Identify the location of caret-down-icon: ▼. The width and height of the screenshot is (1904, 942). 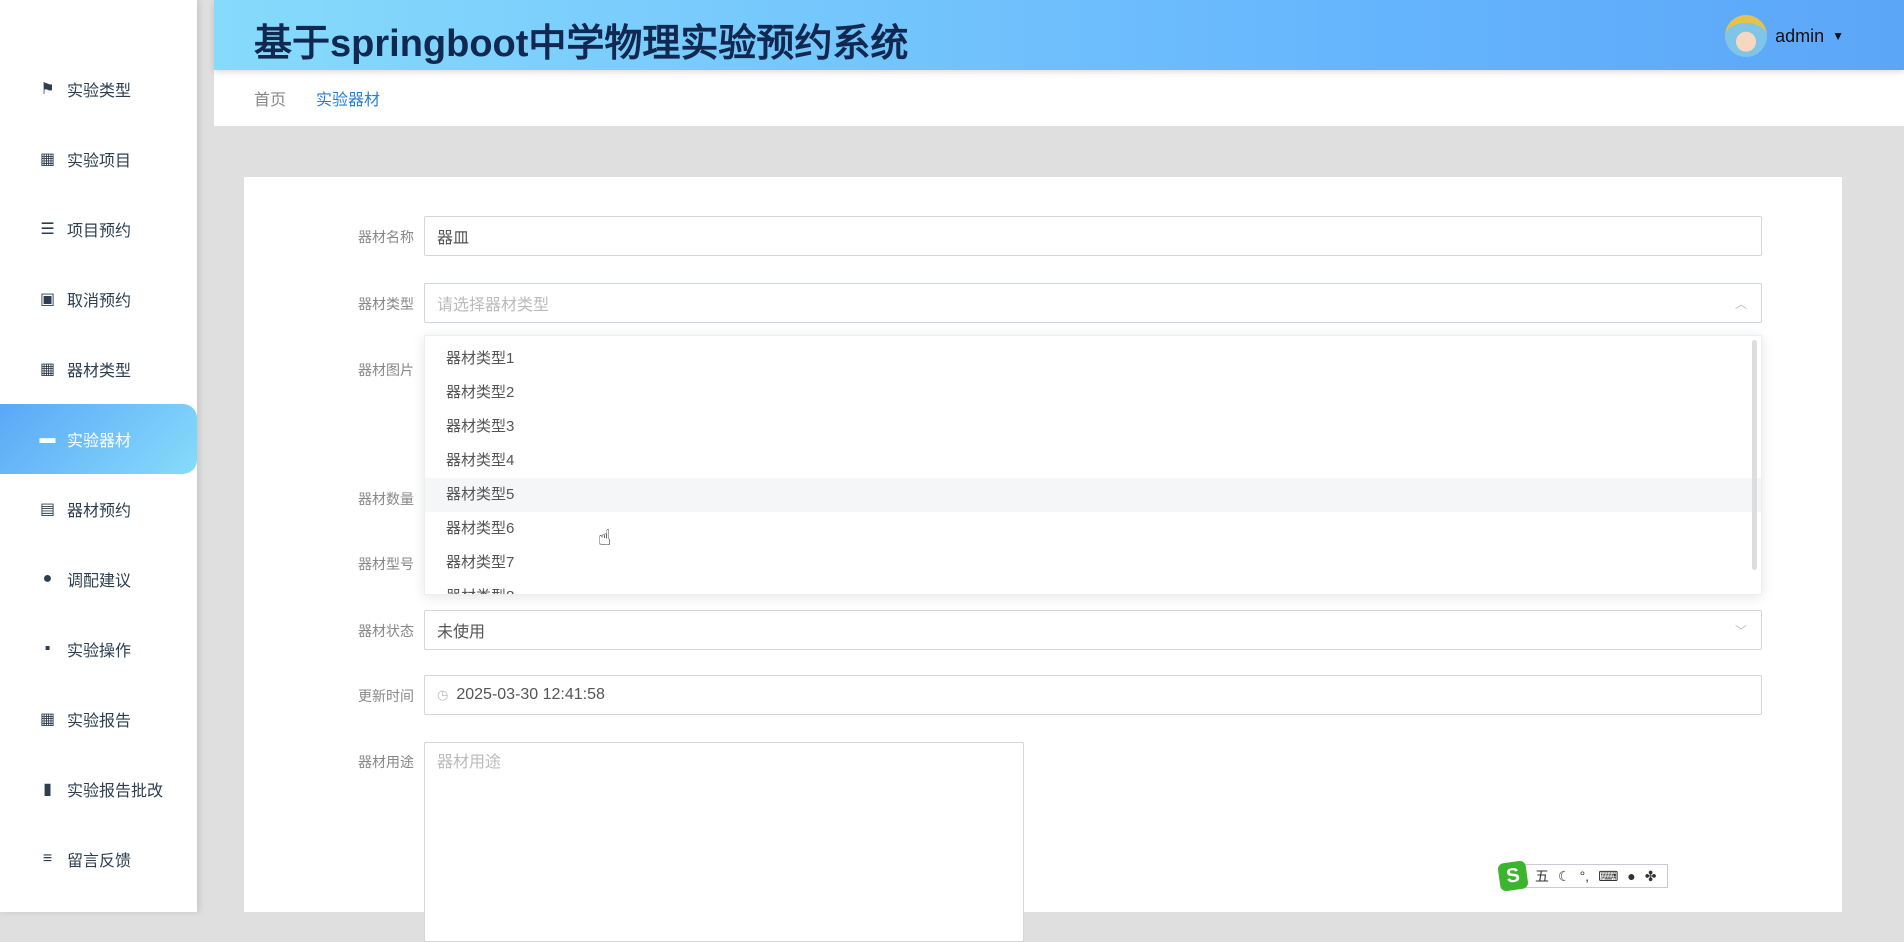
(1838, 36).